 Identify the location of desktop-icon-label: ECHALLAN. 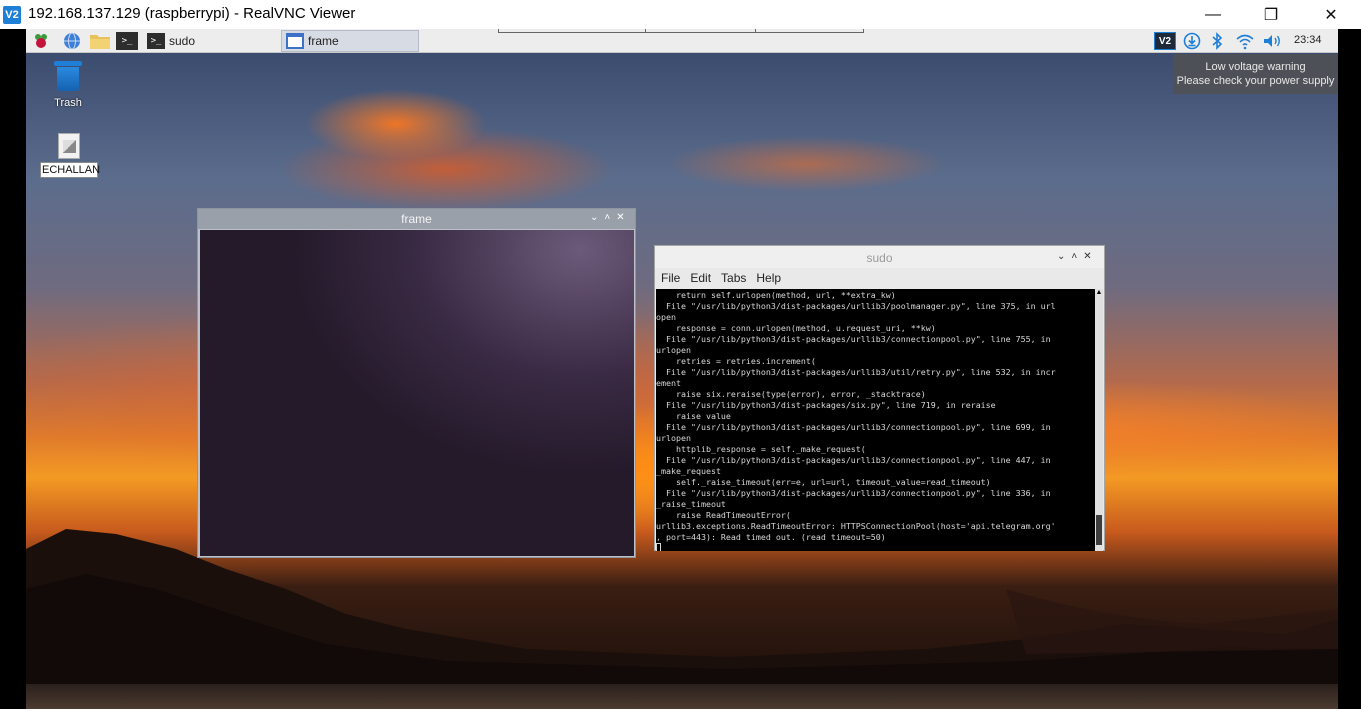
(70, 170).